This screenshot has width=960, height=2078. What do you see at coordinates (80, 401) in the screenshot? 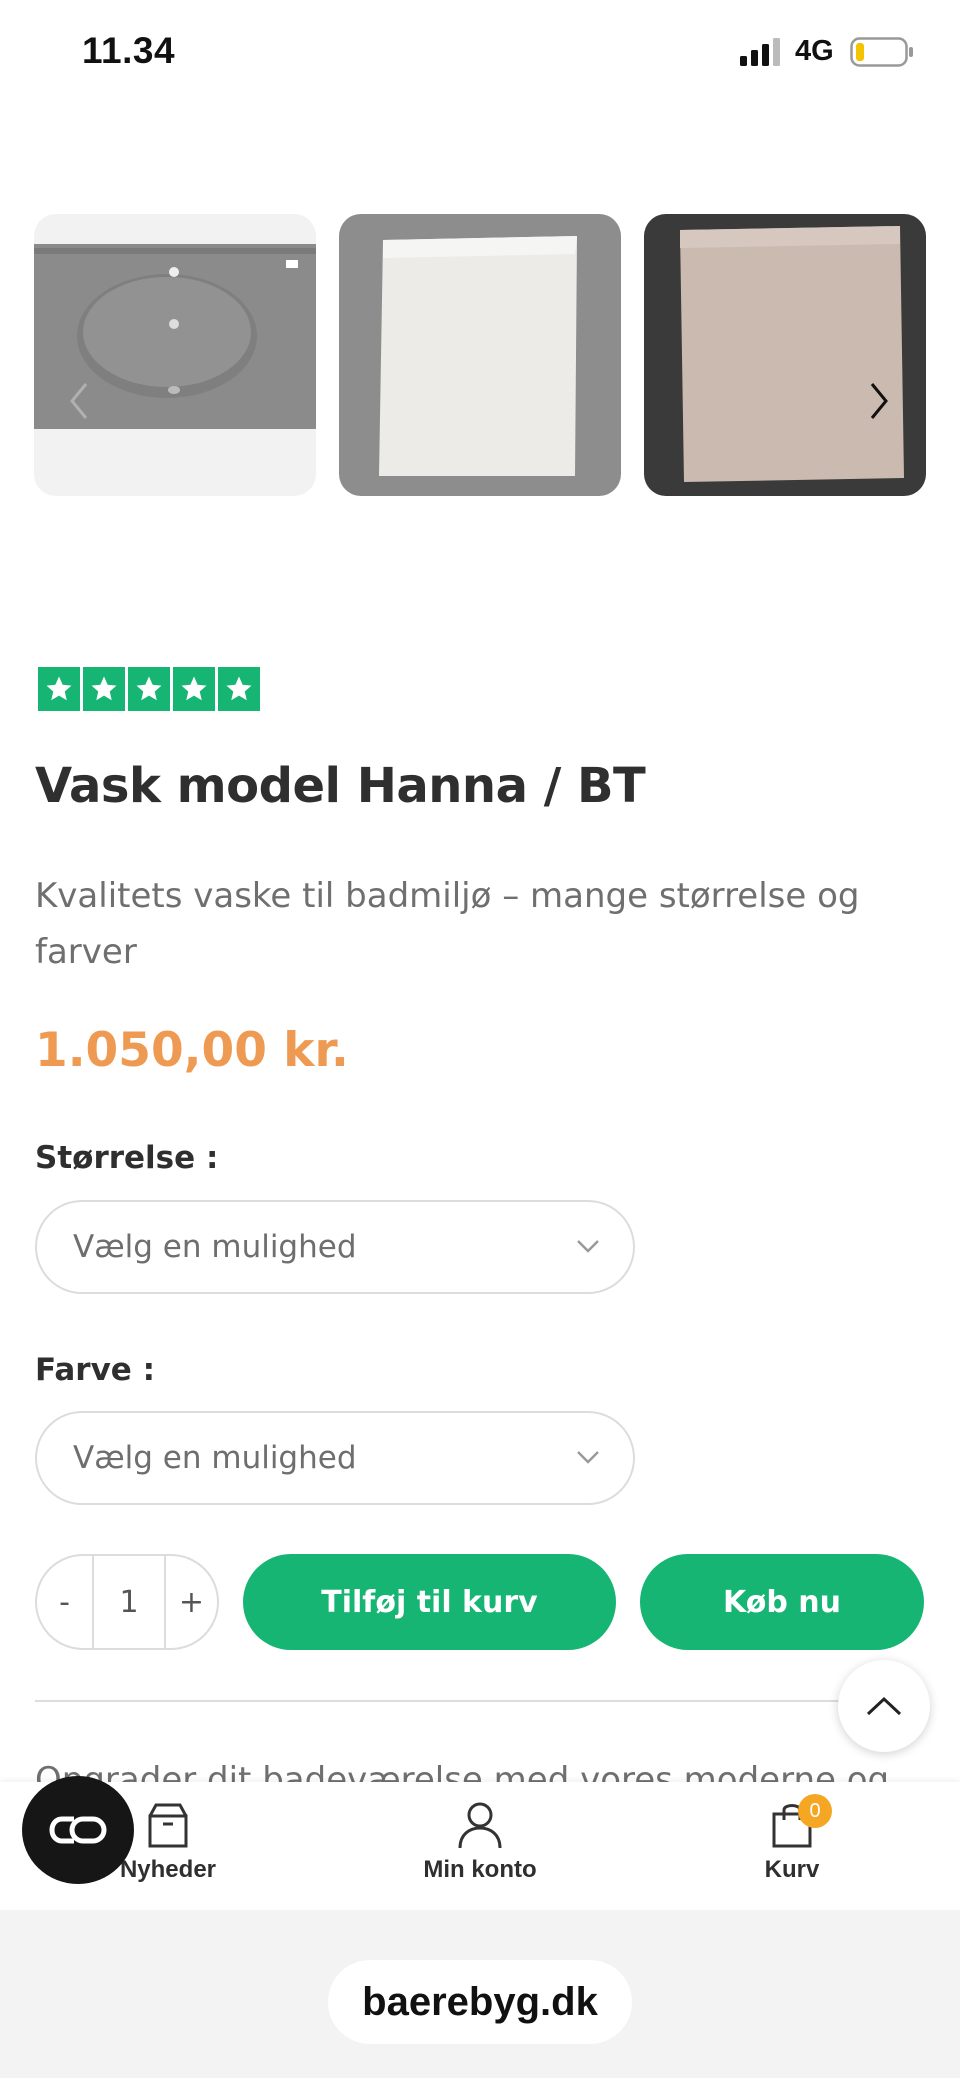
I see `carousel-prev-icon` at bounding box center [80, 401].